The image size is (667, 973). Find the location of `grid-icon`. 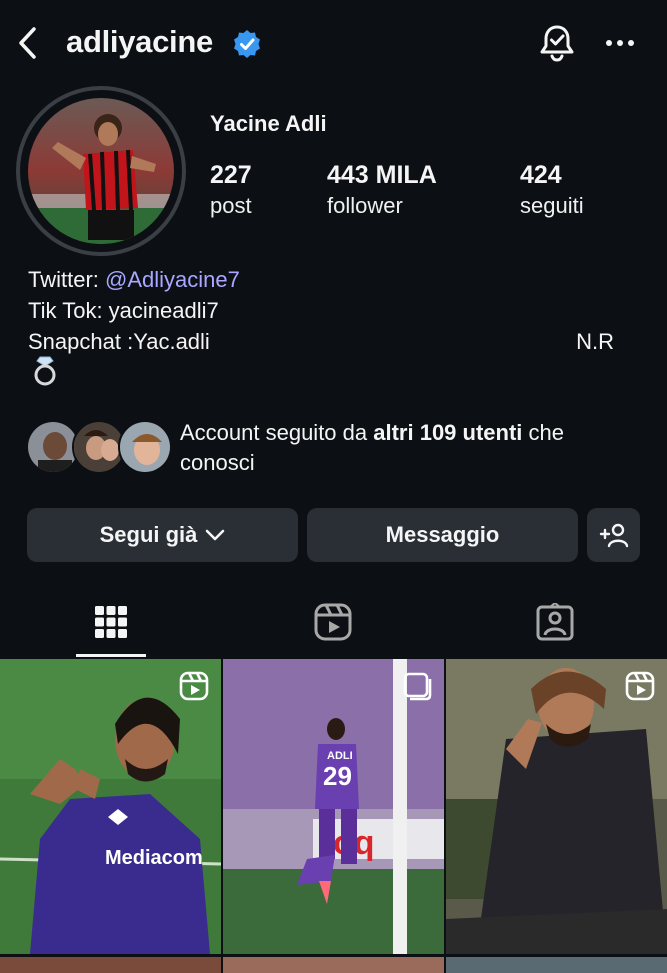

grid-icon is located at coordinates (111, 622).